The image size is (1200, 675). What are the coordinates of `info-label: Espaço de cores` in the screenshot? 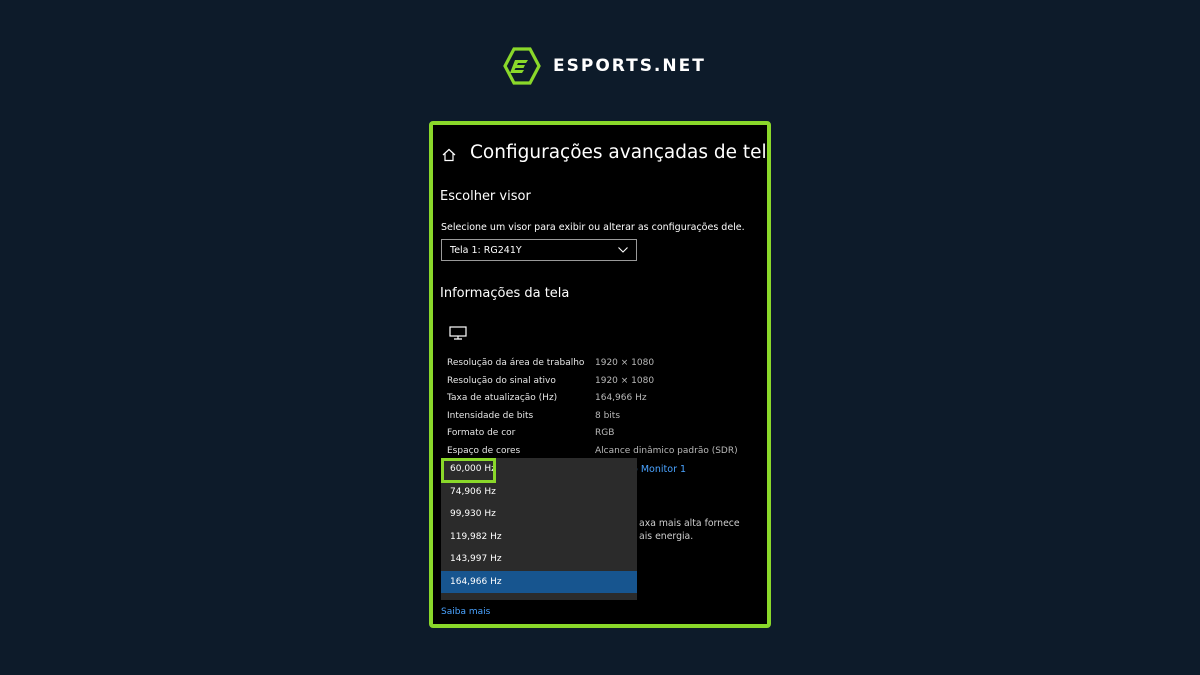 It's located at (484, 450).